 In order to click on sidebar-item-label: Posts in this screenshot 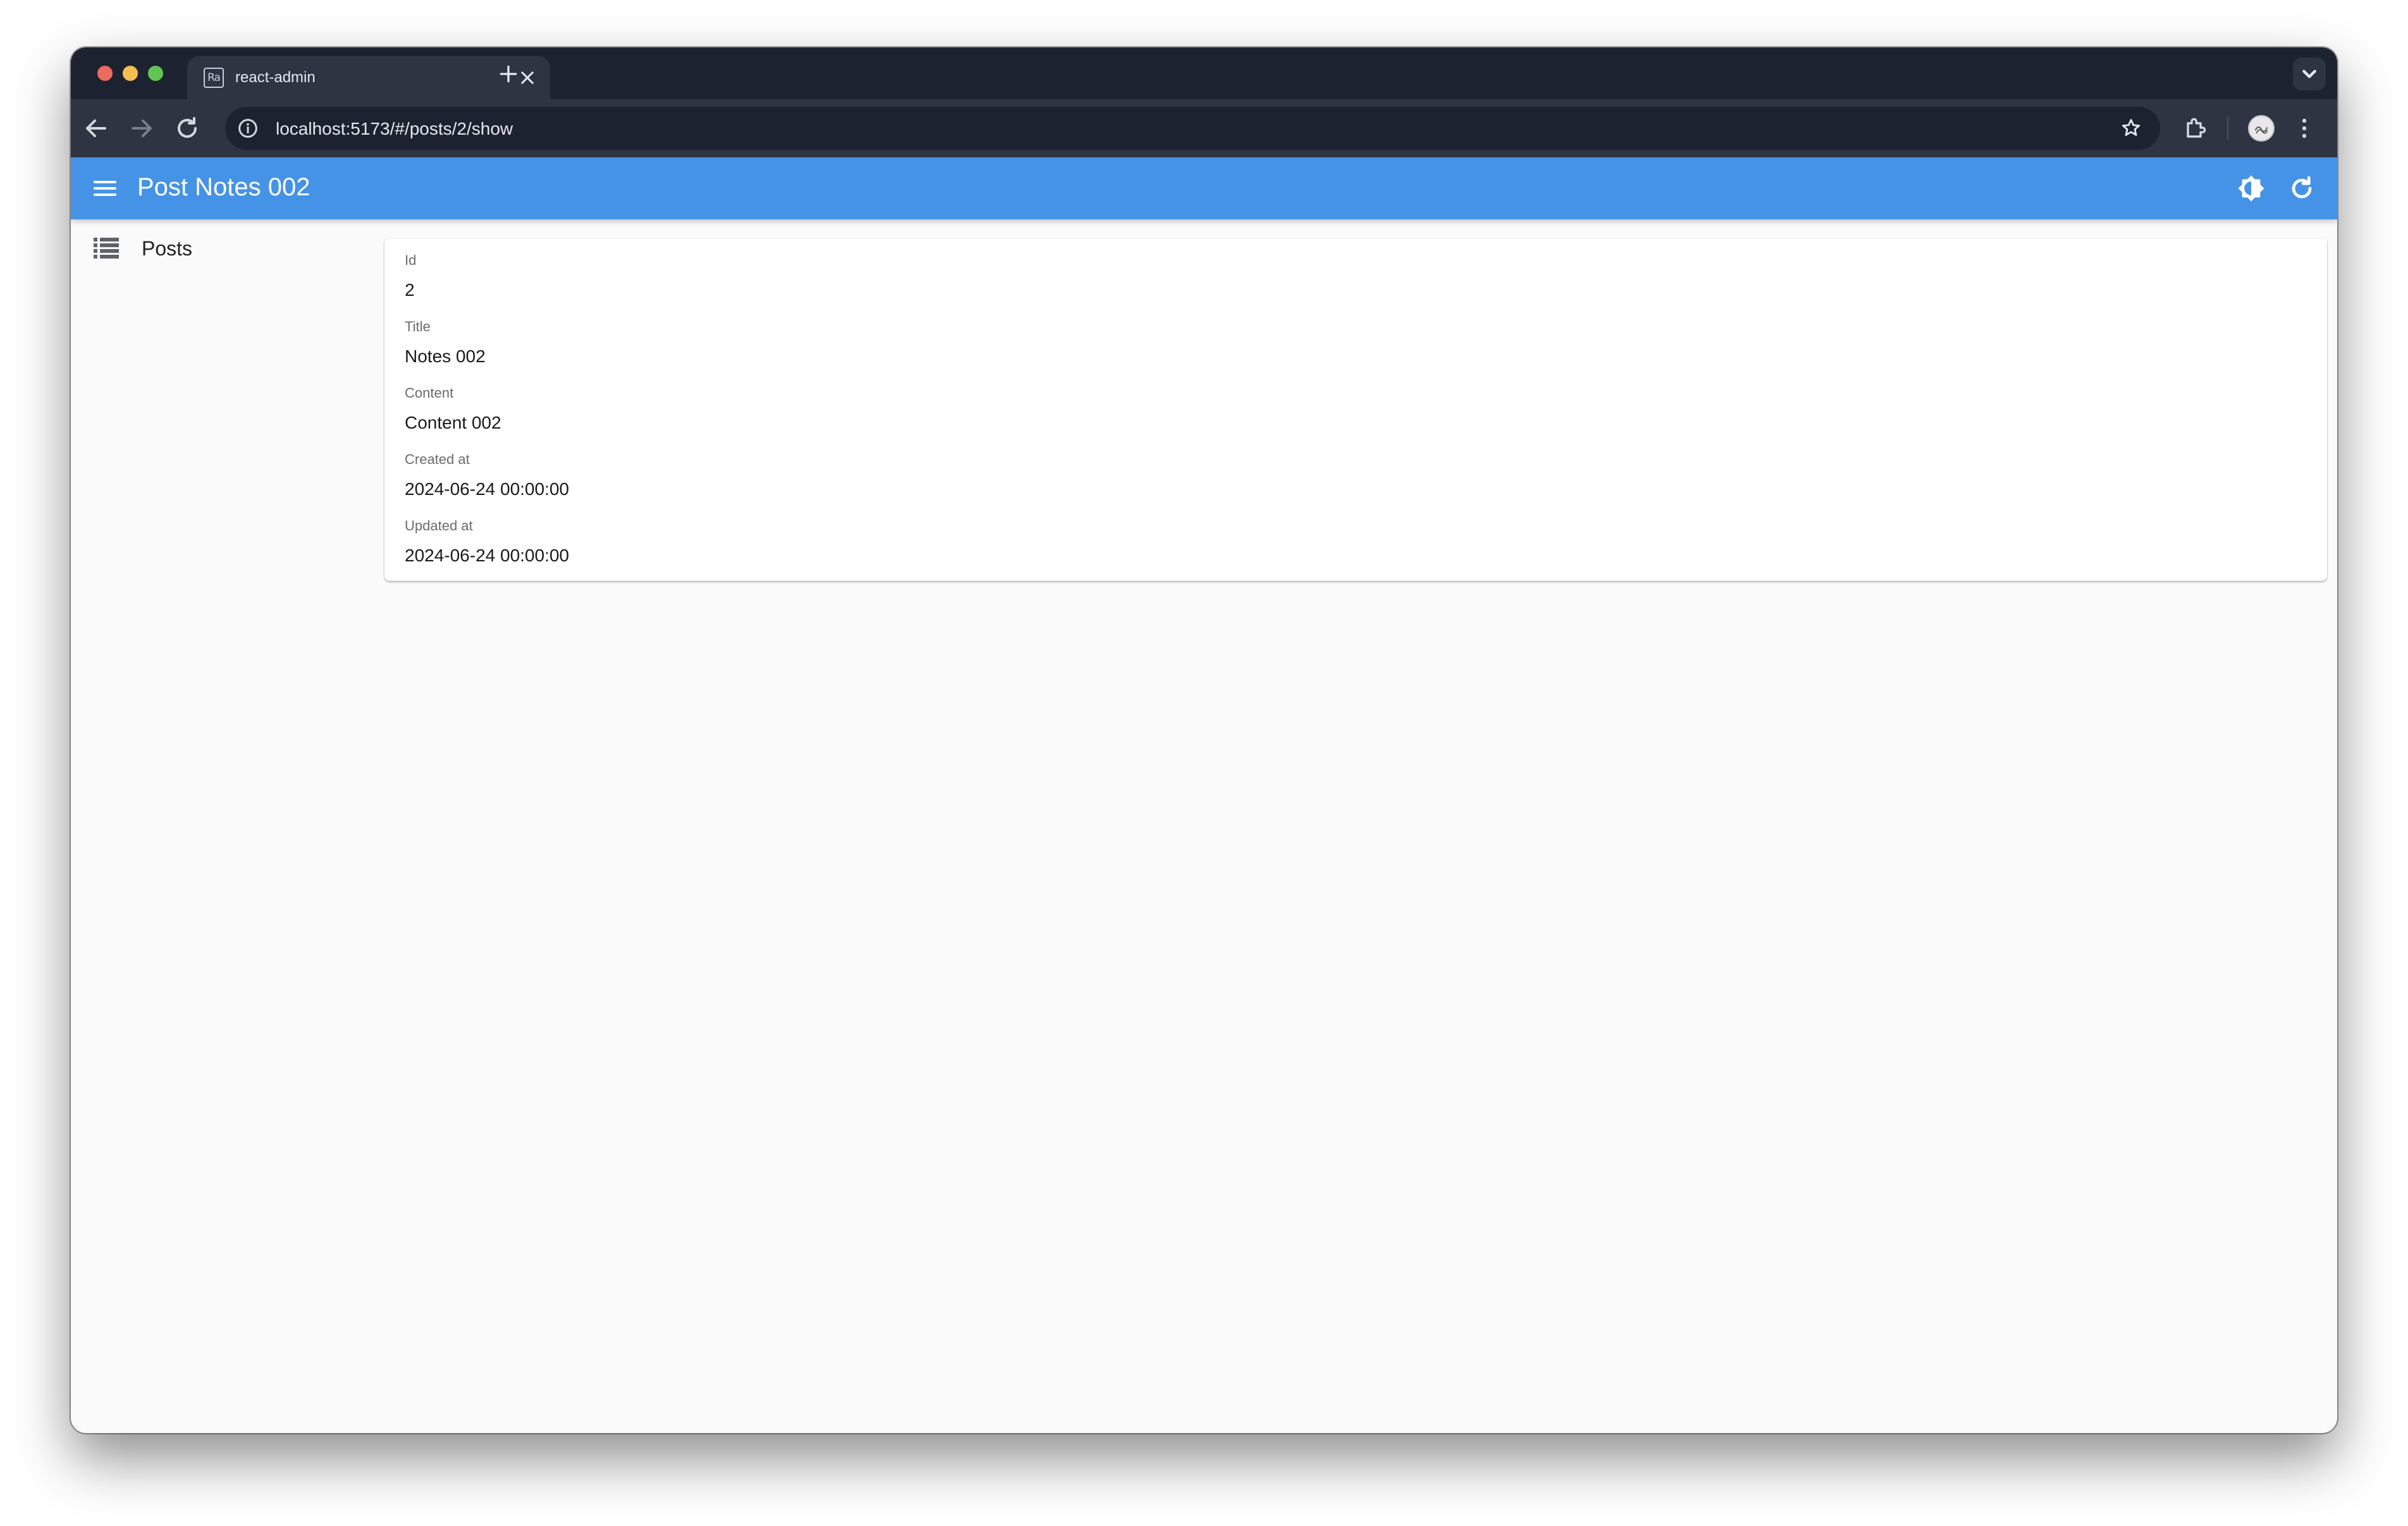, I will do `click(167, 248)`.